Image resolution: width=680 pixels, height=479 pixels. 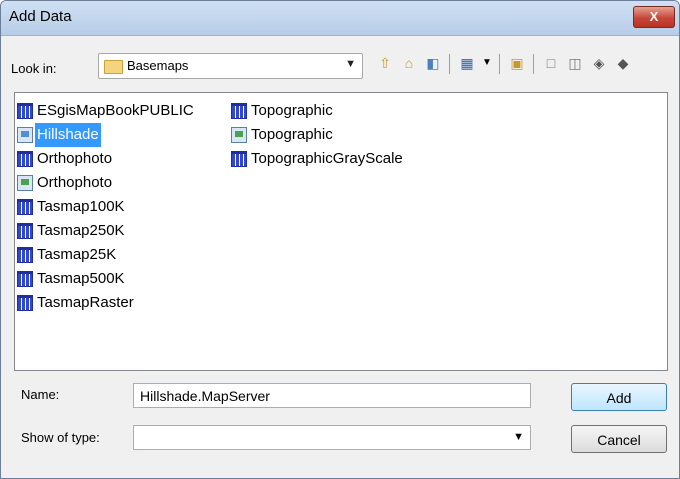 What do you see at coordinates (551, 63) in the screenshot?
I see `toolbar-a-icon: □` at bounding box center [551, 63].